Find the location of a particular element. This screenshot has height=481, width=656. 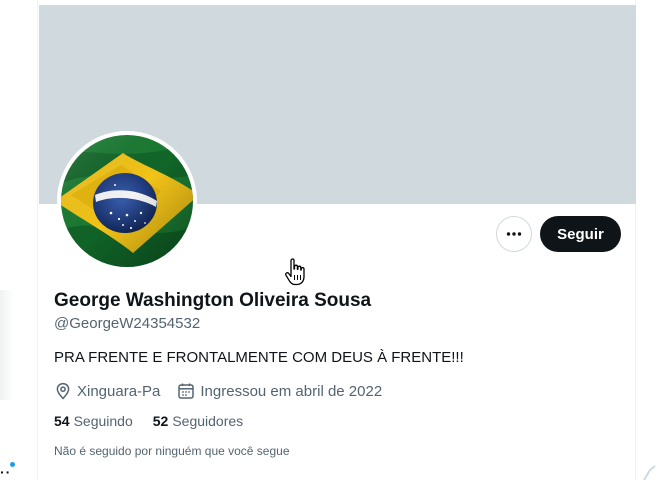

followers-count: 52 is located at coordinates (160, 421).